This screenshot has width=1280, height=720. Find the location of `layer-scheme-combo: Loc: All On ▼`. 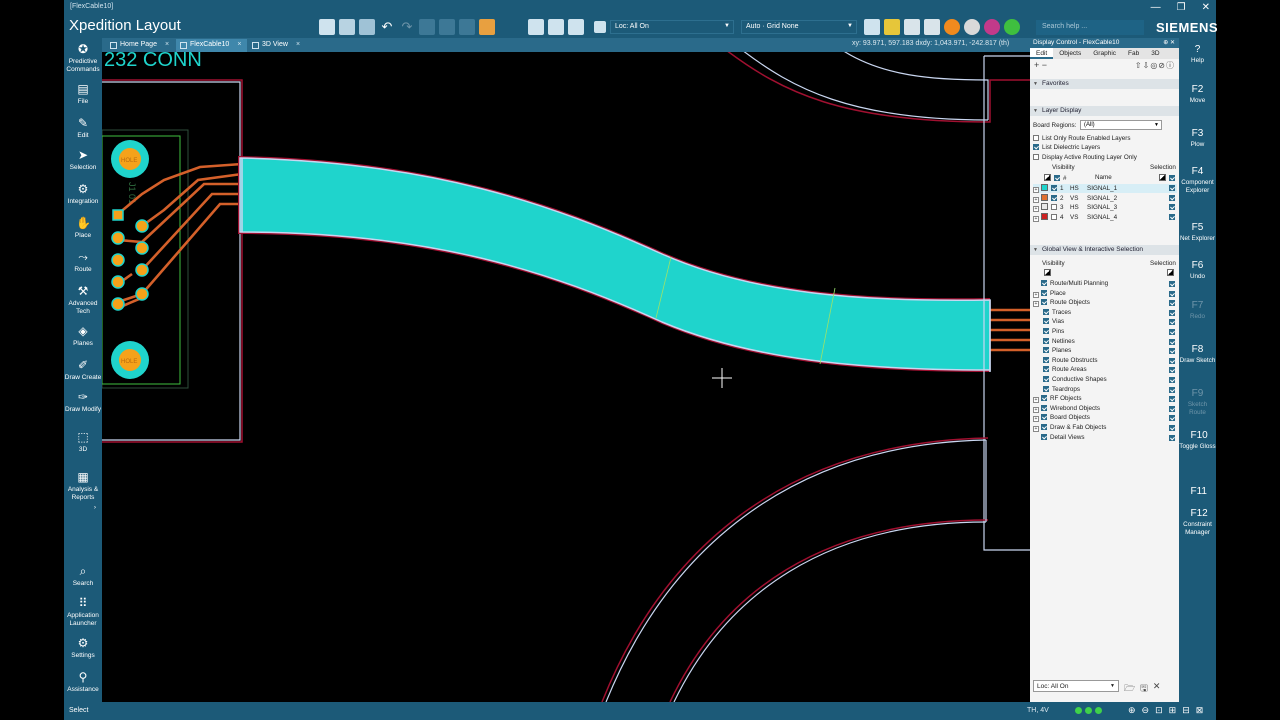

layer-scheme-combo: Loc: All On ▼ is located at coordinates (672, 27).